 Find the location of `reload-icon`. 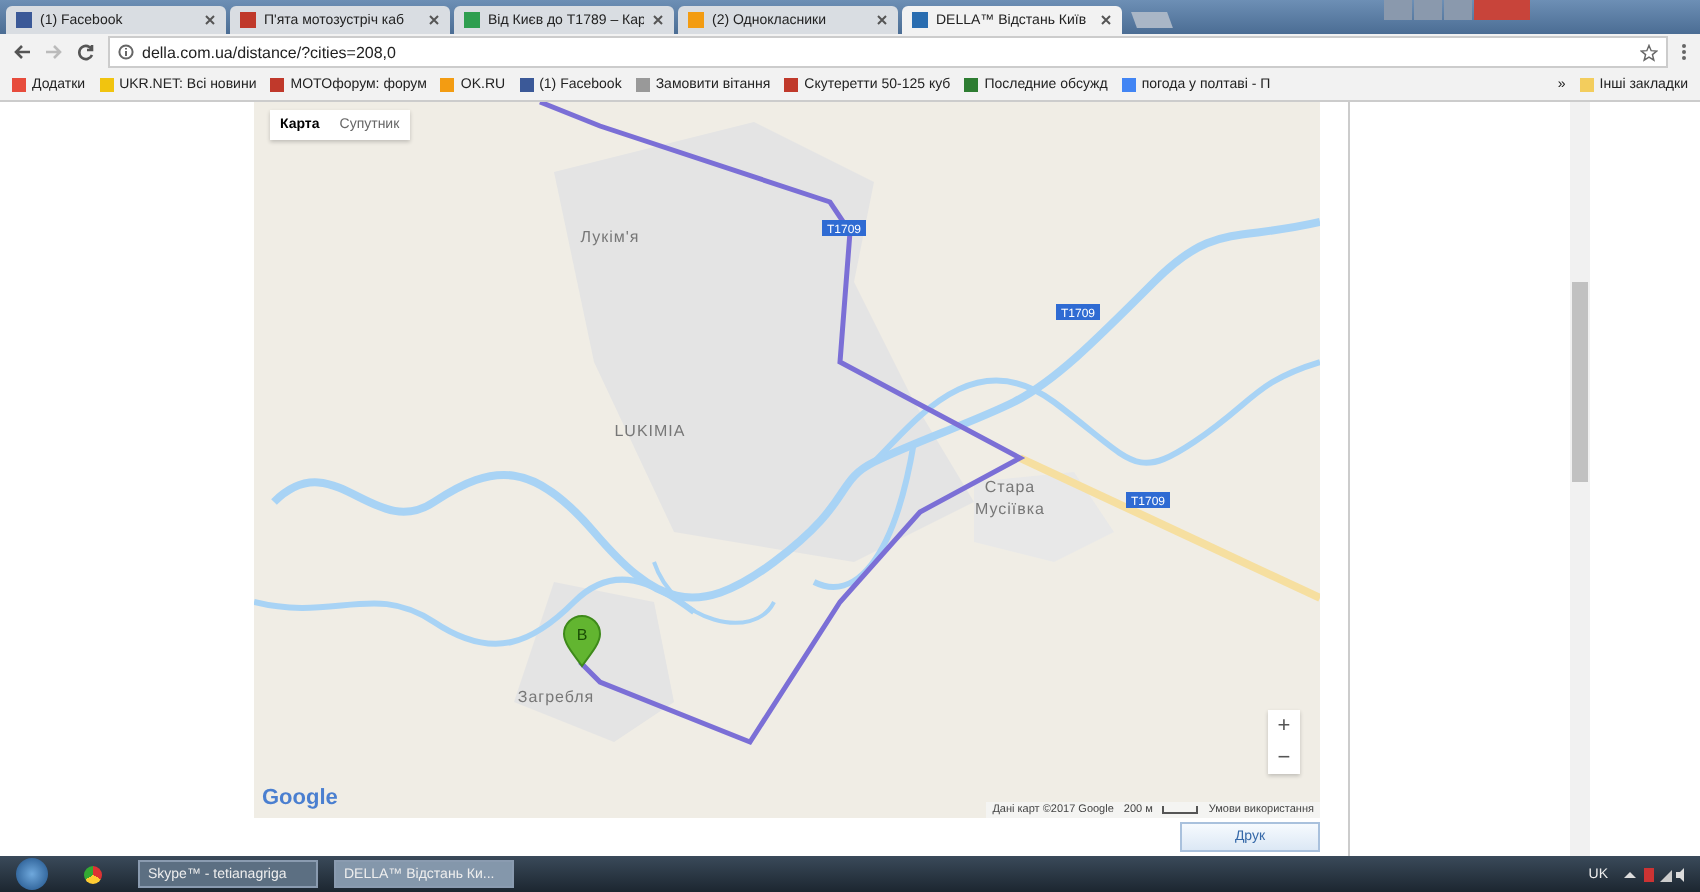

reload-icon is located at coordinates (86, 52).